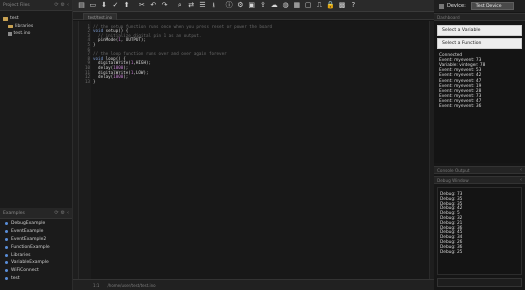 Image resolution: width=525 pixels, height=290 pixels. What do you see at coordinates (330, 5) in the screenshot?
I see `lock-icon: 🔒` at bounding box center [330, 5].